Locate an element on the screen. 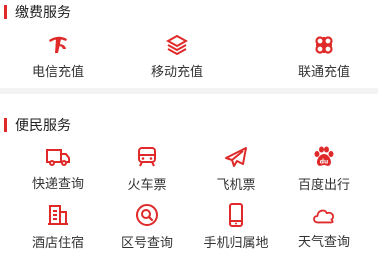 The width and height of the screenshot is (378, 266). china-mobile-icon is located at coordinates (177, 44).